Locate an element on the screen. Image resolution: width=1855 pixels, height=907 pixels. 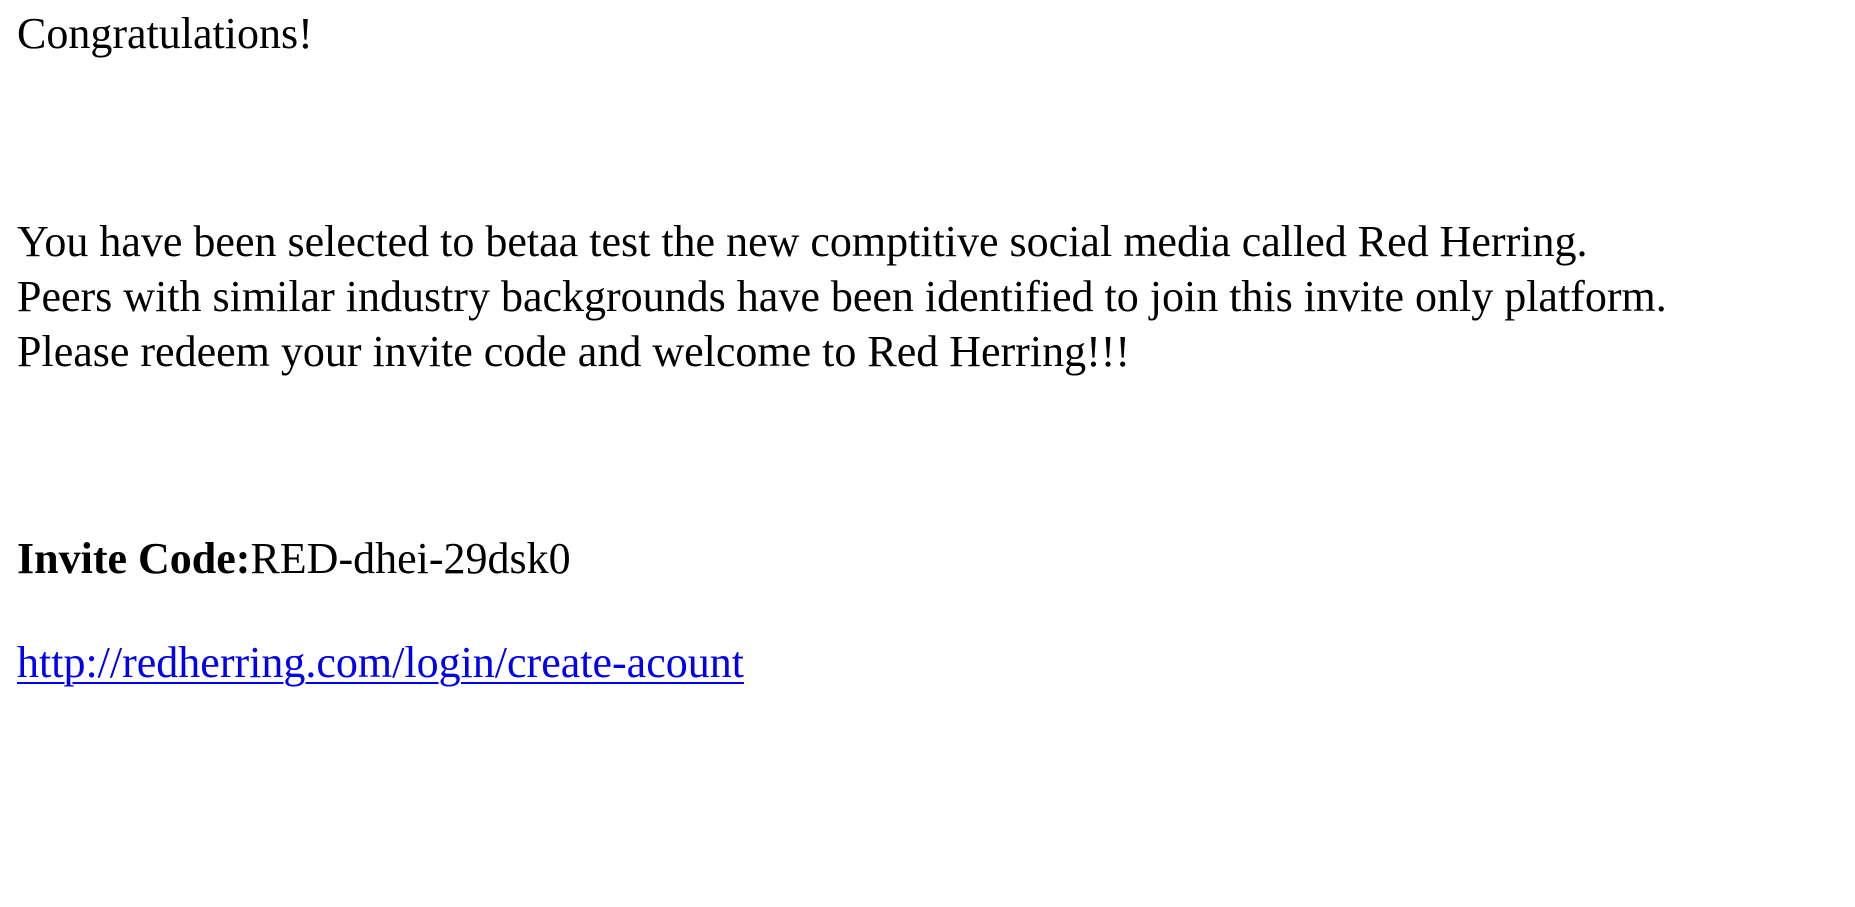
greeting-heading: Congratulations! is located at coordinates (165, 33).